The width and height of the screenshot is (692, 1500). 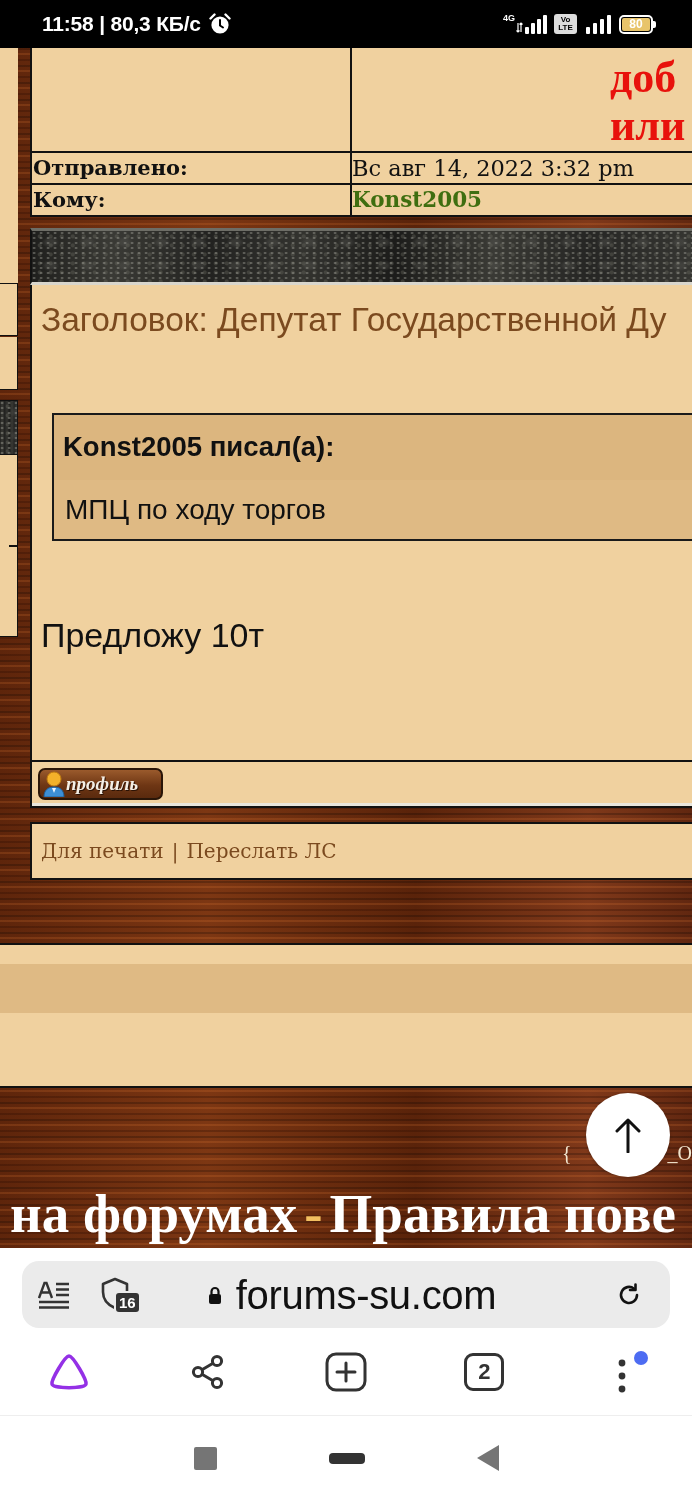 I want to click on alarm-clock-icon, so click(x=219, y=24).